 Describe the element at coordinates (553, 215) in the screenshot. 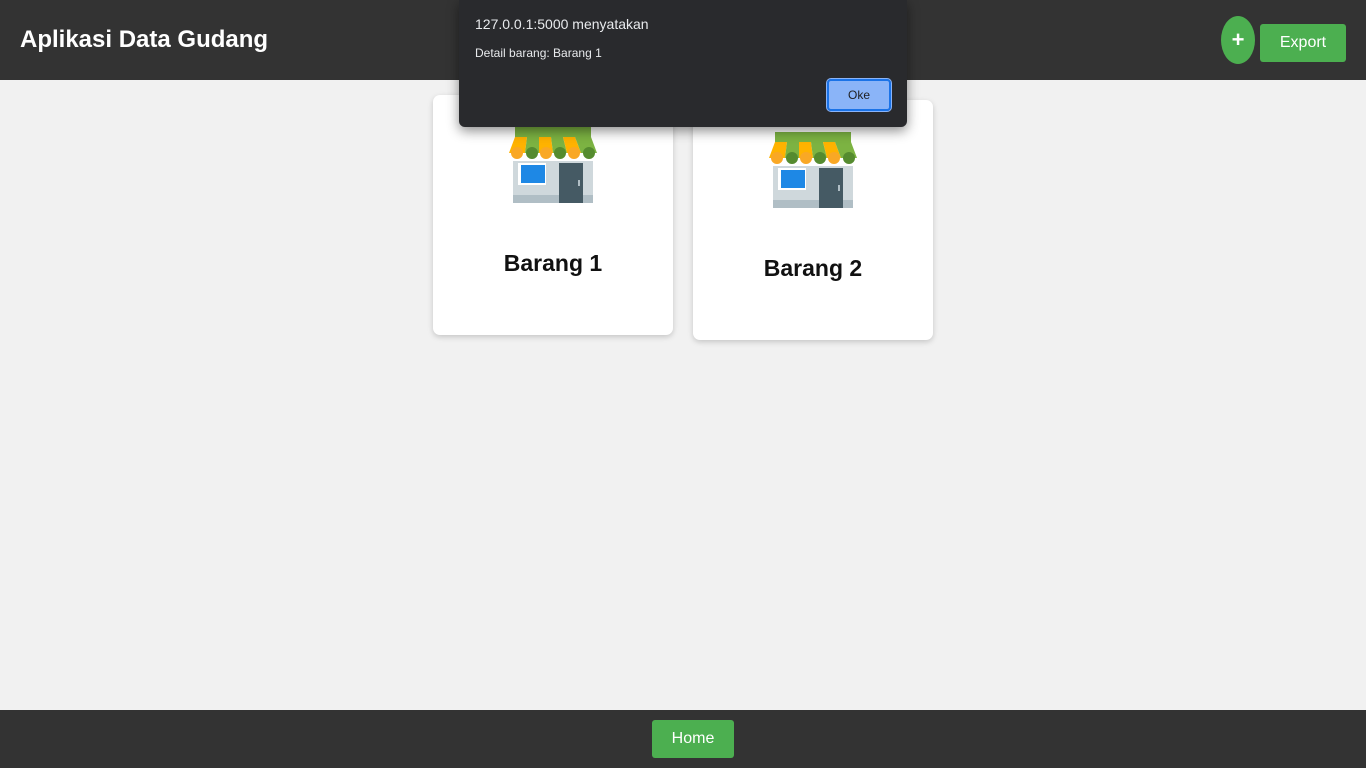

I see `item-card: Barang 1` at that location.